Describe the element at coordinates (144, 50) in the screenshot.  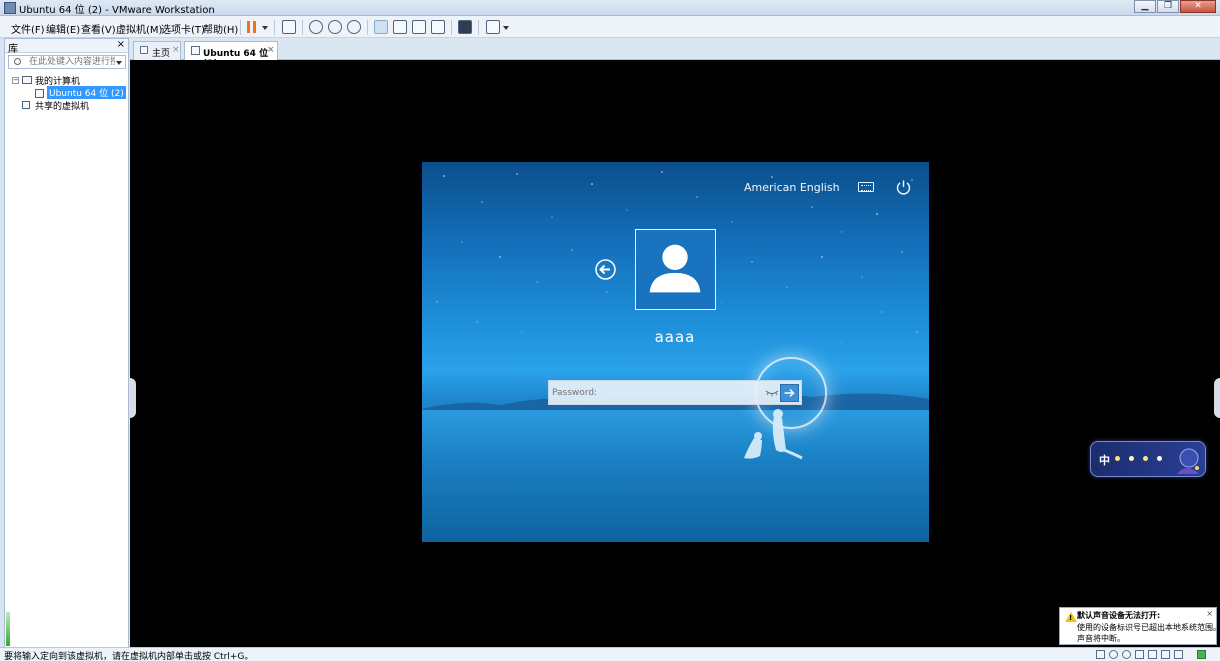
I see `home-icon` at that location.